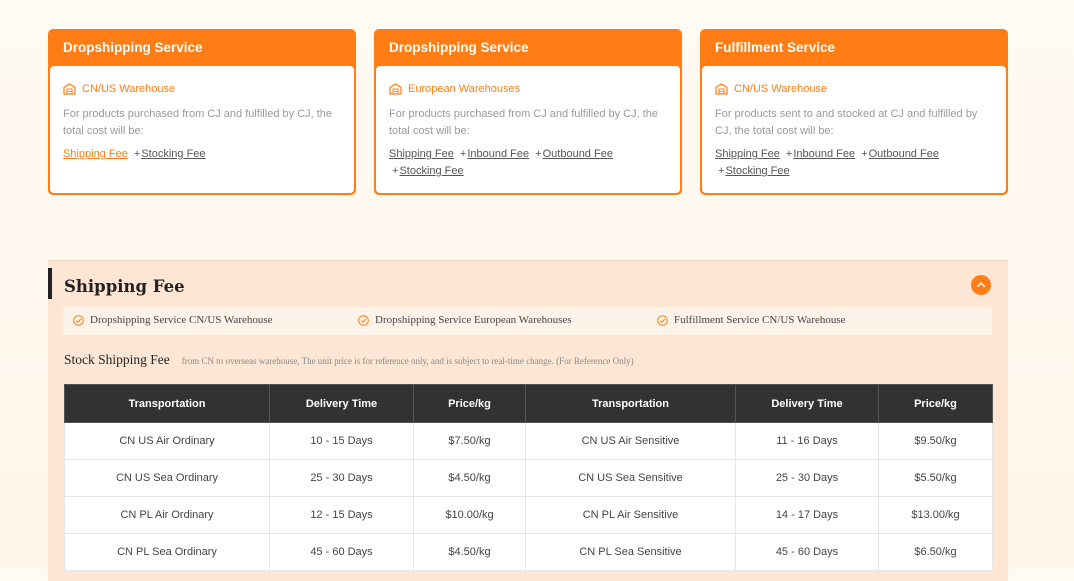  What do you see at coordinates (167, 441) in the screenshot?
I see `table-cell: CN US Air Ordinary` at bounding box center [167, 441].